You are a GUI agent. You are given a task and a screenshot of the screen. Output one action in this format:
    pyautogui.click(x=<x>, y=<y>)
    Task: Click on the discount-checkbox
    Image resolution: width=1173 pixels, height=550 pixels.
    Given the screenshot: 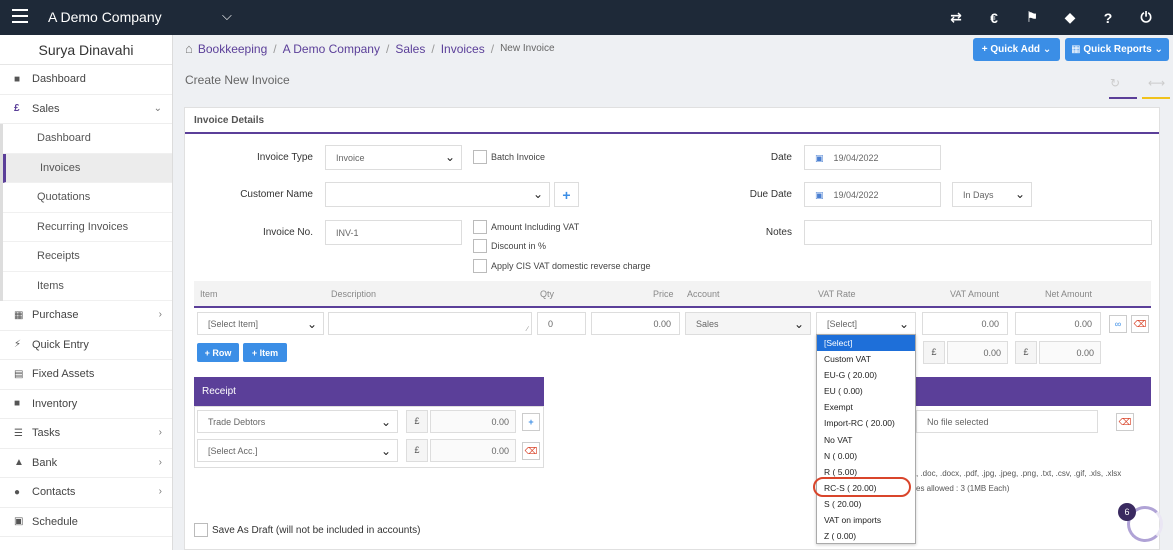 What is the action you would take?
    pyautogui.click(x=480, y=246)
    